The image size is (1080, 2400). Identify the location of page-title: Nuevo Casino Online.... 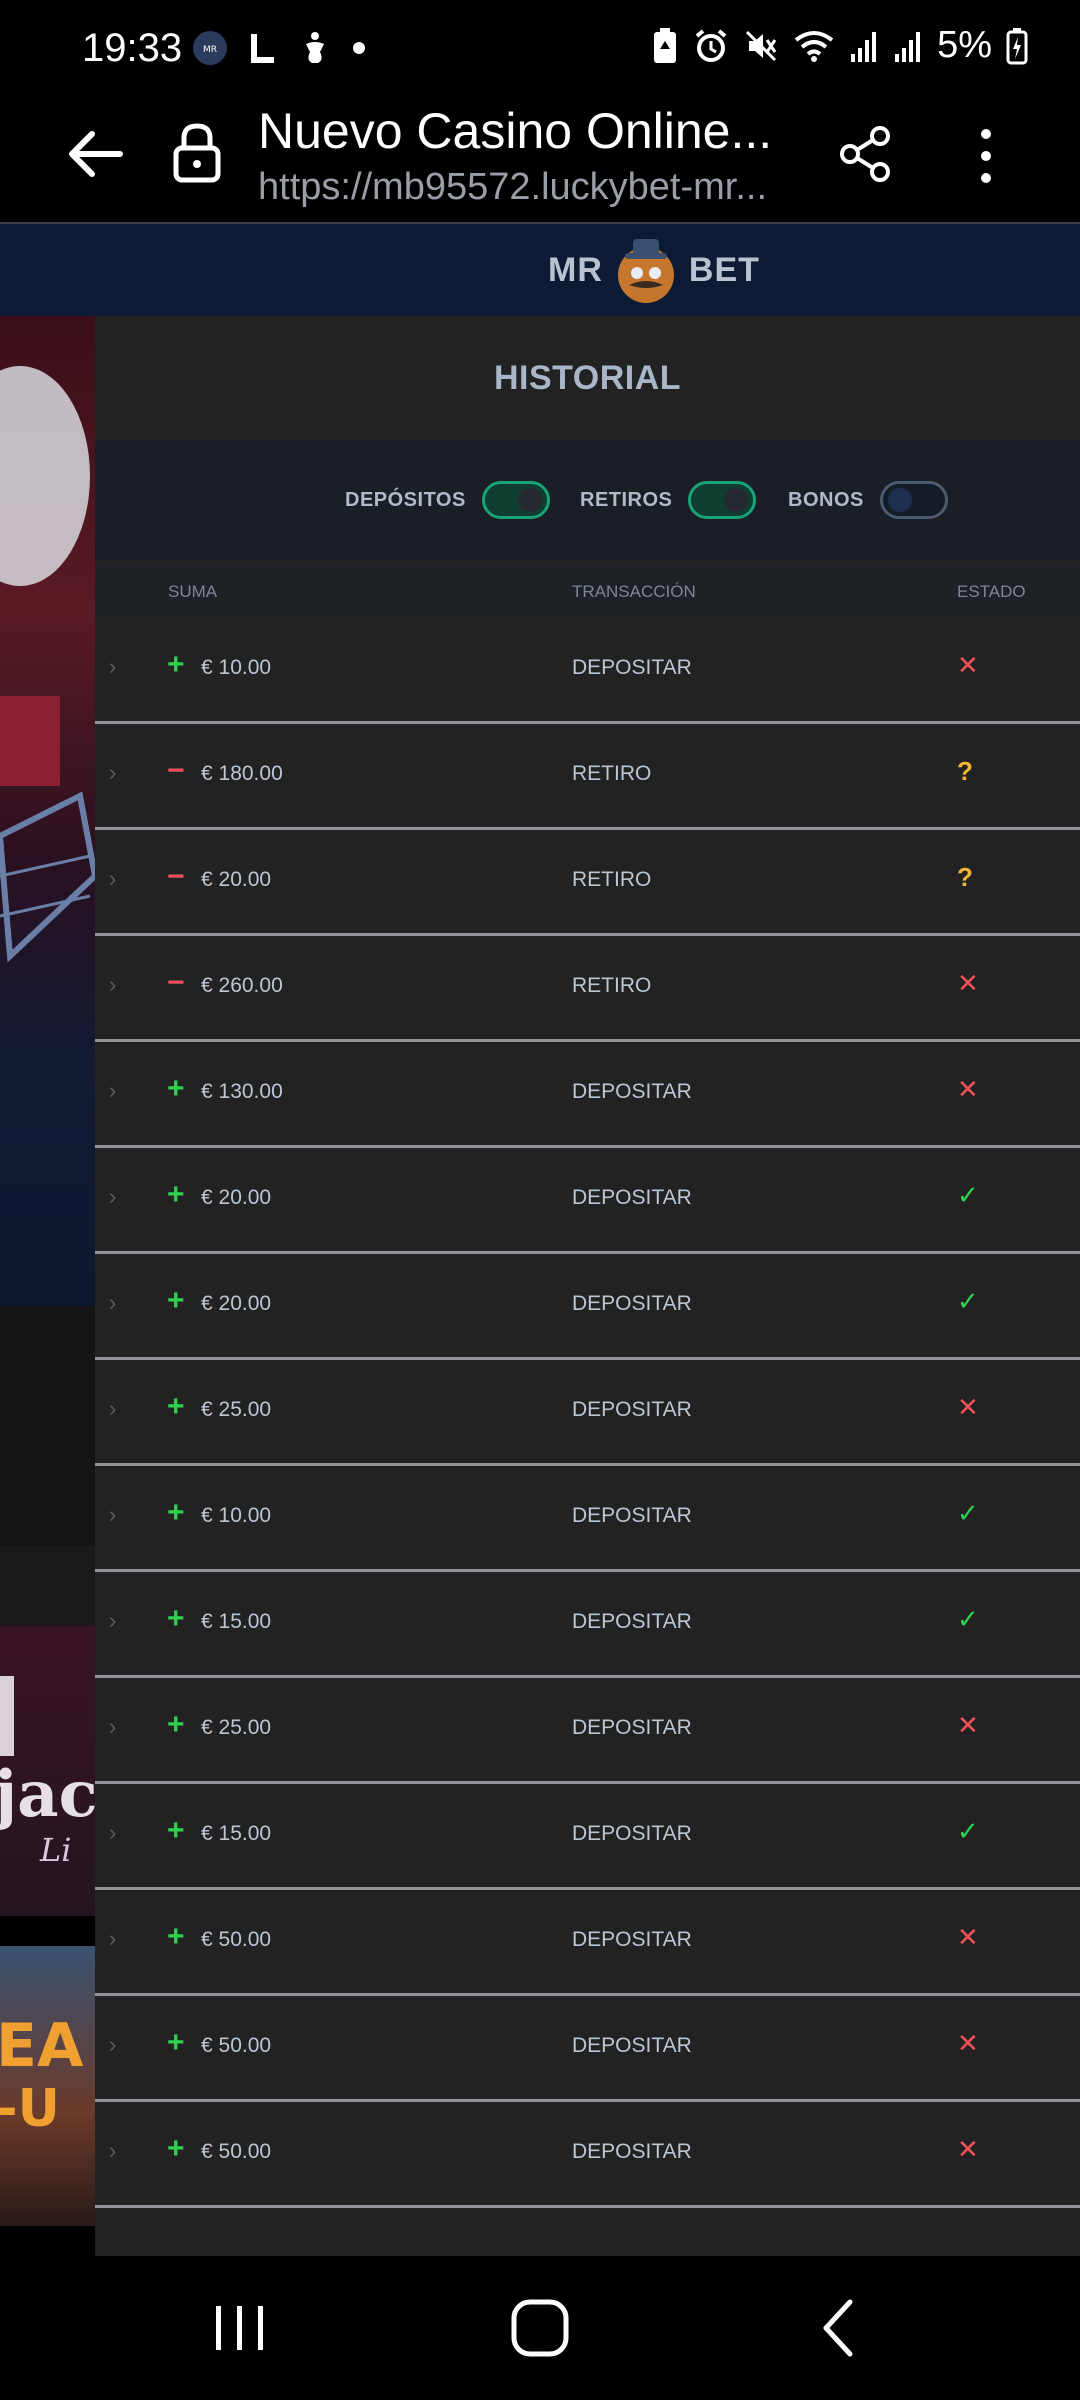
(515, 131).